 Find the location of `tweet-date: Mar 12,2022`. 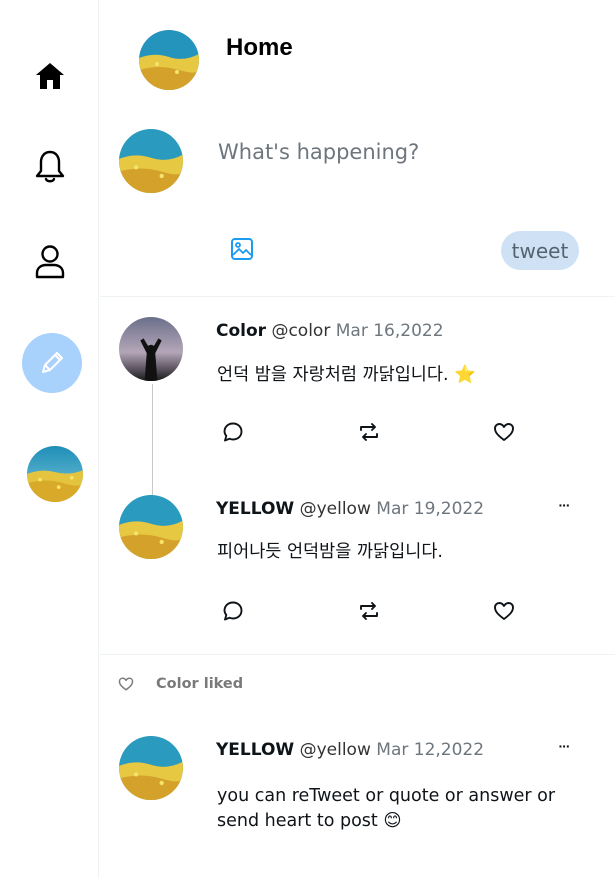

tweet-date: Mar 12,2022 is located at coordinates (430, 750).